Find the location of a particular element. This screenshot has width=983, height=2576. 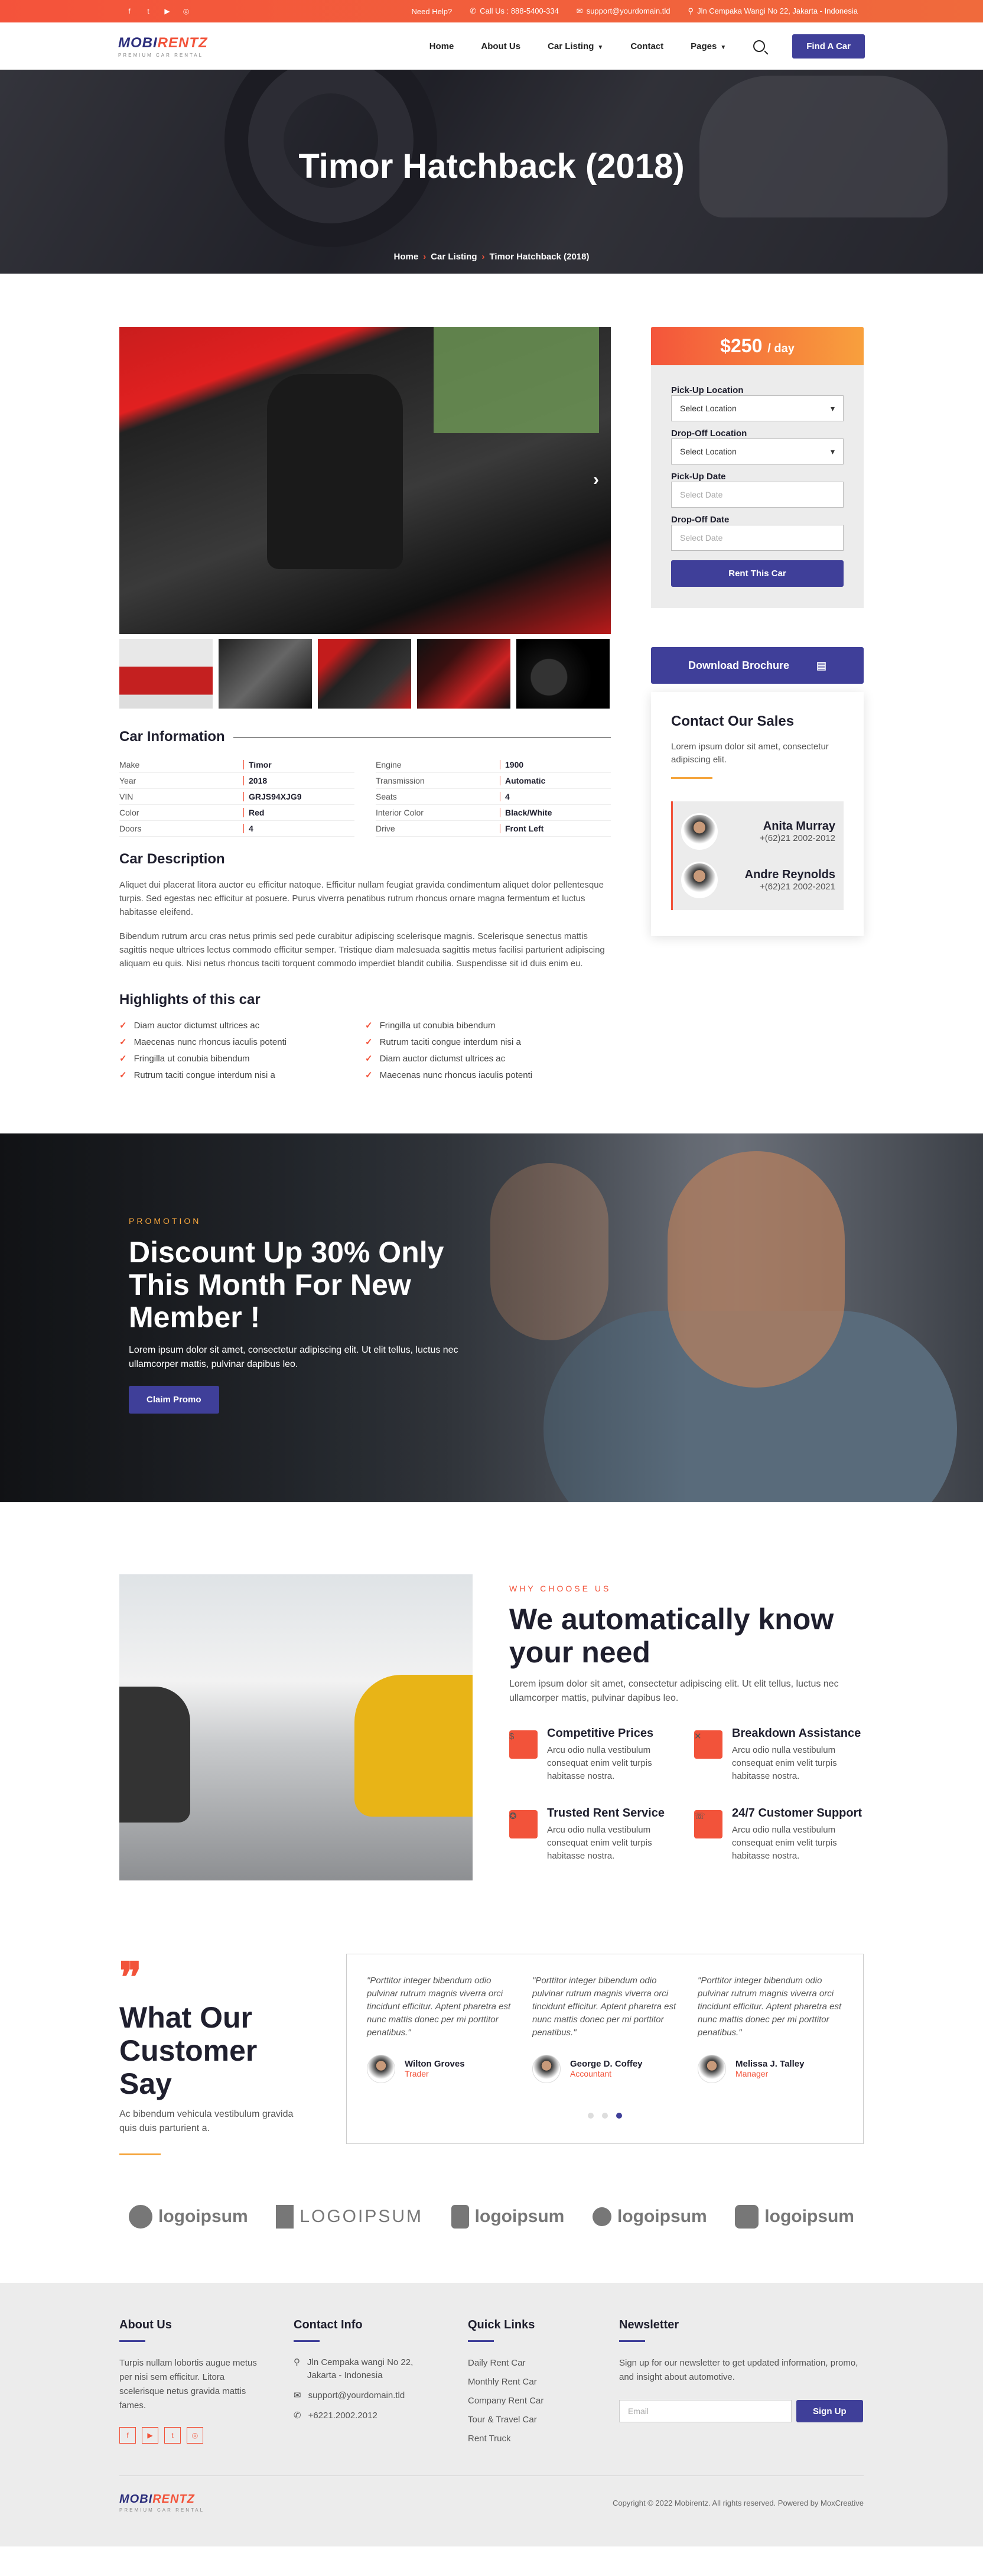

nav-contact: Contact is located at coordinates (646, 46).